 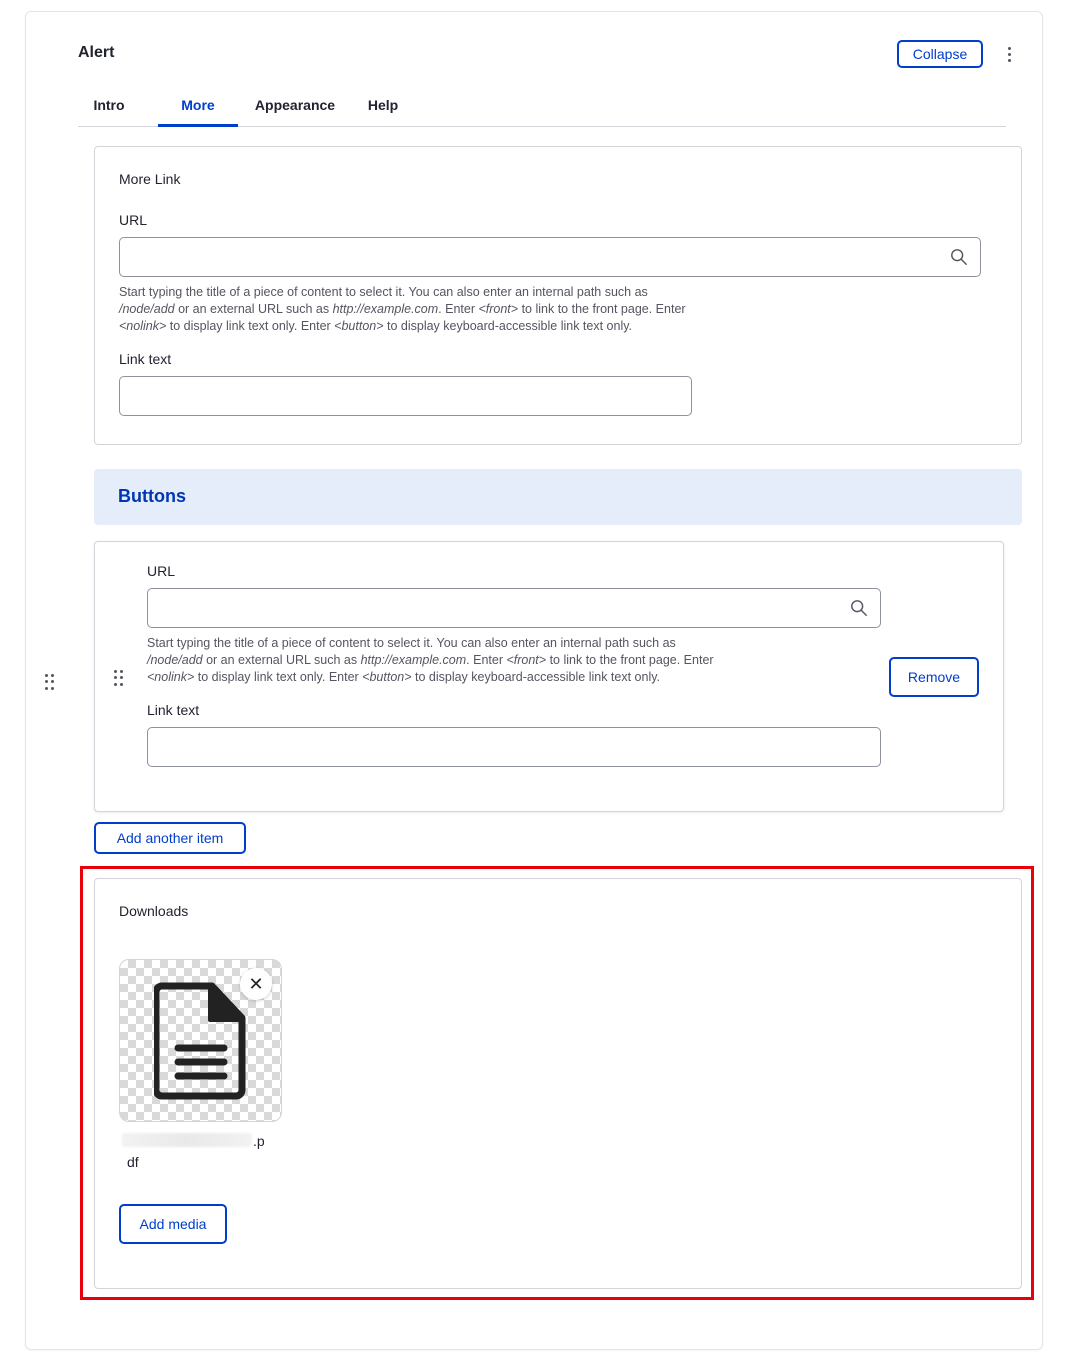 What do you see at coordinates (558, 497) in the screenshot?
I see `buttons-section-header: Buttons` at bounding box center [558, 497].